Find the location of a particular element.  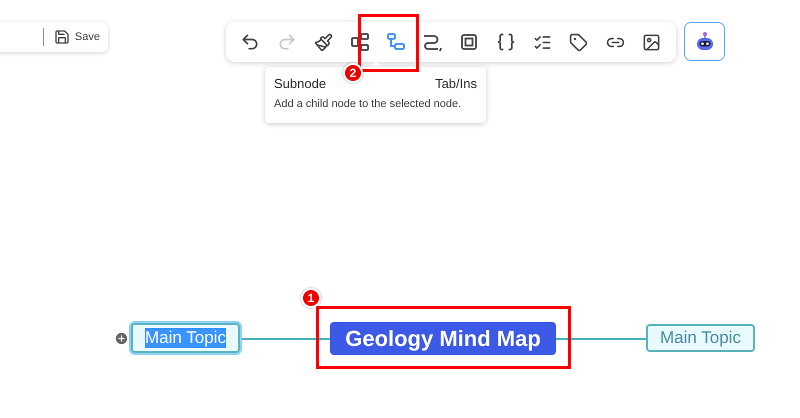

boundary-icon is located at coordinates (469, 42).